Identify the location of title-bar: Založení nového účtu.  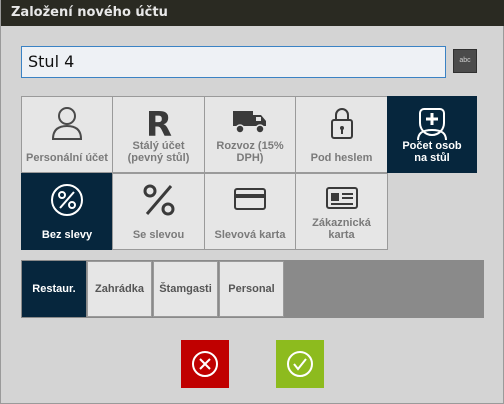
(252, 13).